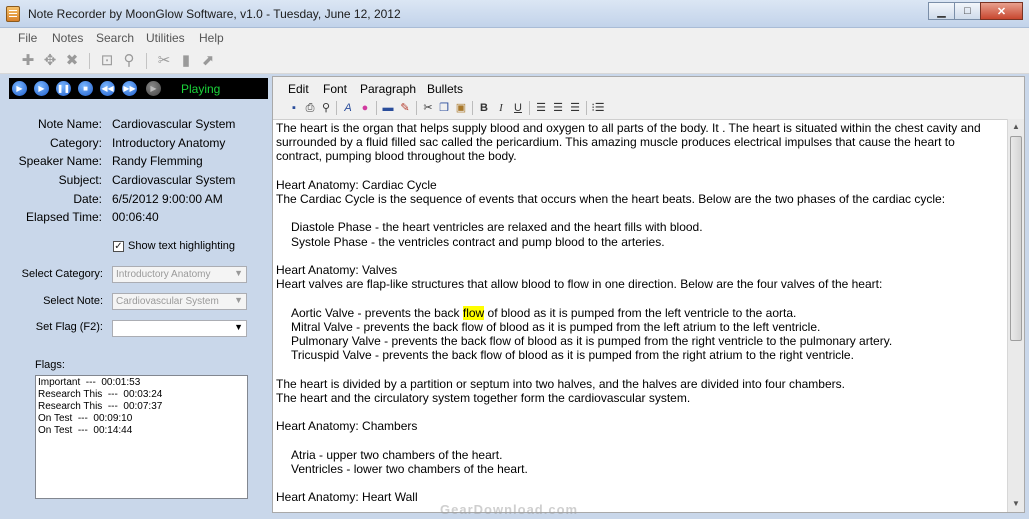  I want to click on field-elapsed-time: Elapsed Time: 00:06:40, so click(137, 218).